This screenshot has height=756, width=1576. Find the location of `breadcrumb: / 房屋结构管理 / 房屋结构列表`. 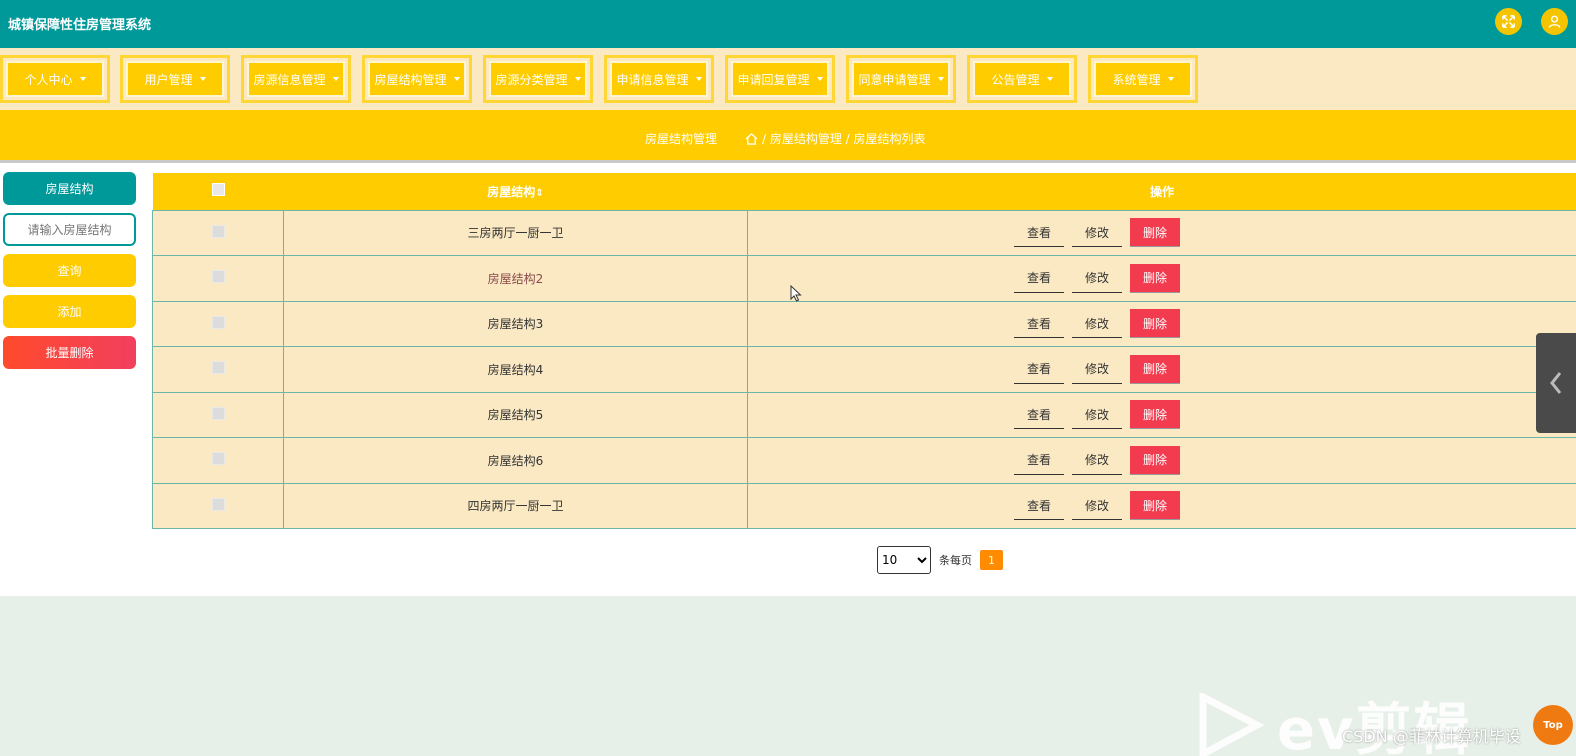

breadcrumb: / 房屋结构管理 / 房屋结构列表 is located at coordinates (835, 138).